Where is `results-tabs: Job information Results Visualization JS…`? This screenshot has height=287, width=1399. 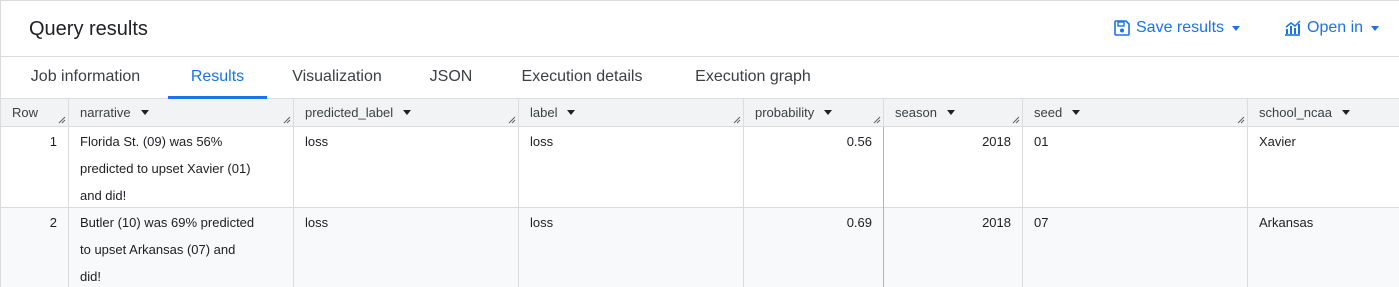
results-tabs: Job information Results Visualization JS… is located at coordinates (699, 78).